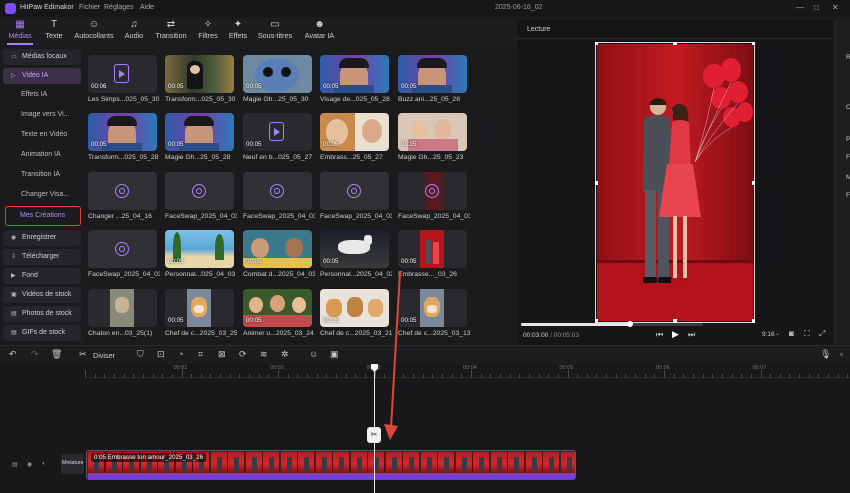  Describe the element at coordinates (42, 155) in the screenshot. I see `sidebar-item-animation-ia: Animation IA` at that location.